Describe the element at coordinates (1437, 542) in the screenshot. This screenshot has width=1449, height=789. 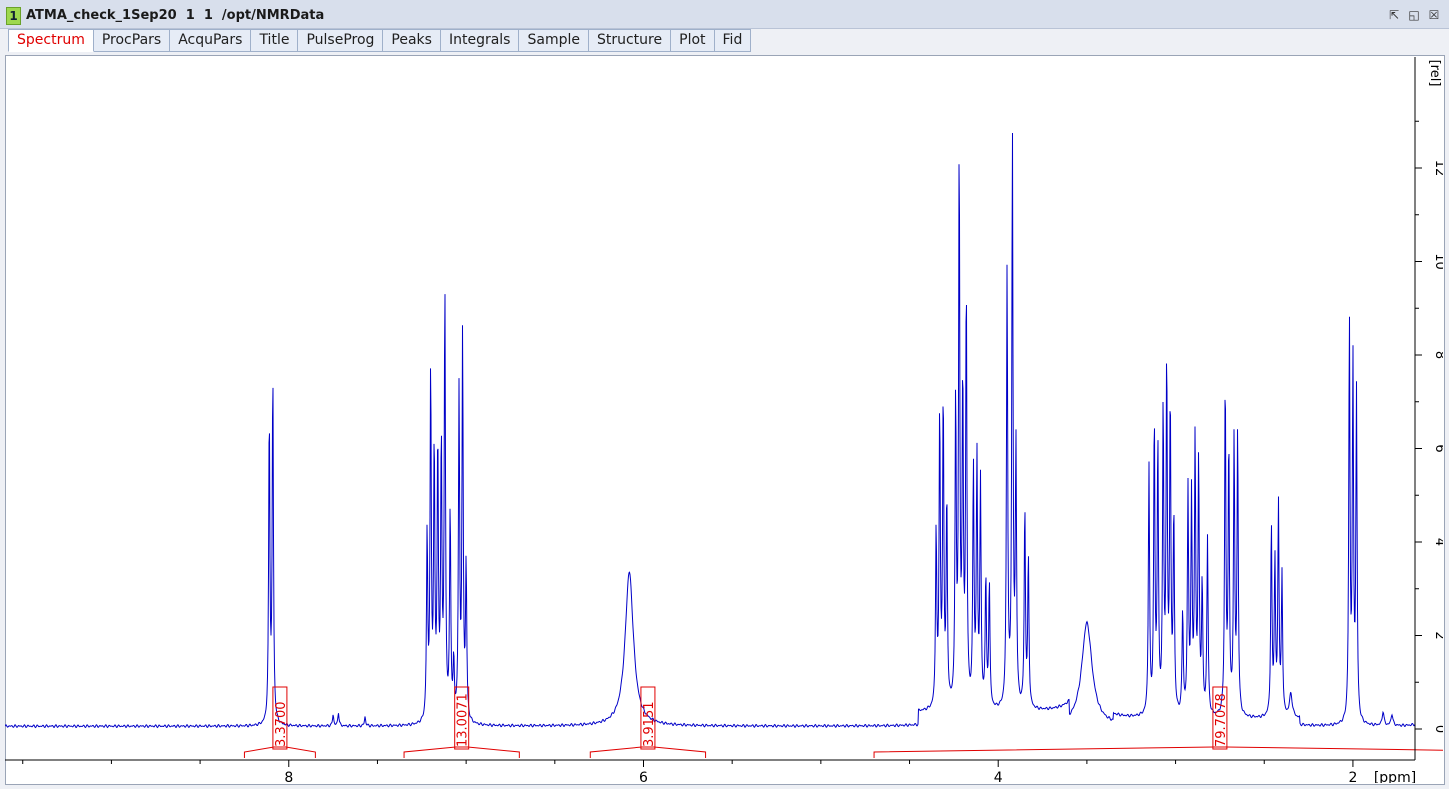
I see `y-tick-label-4: 4` at that location.